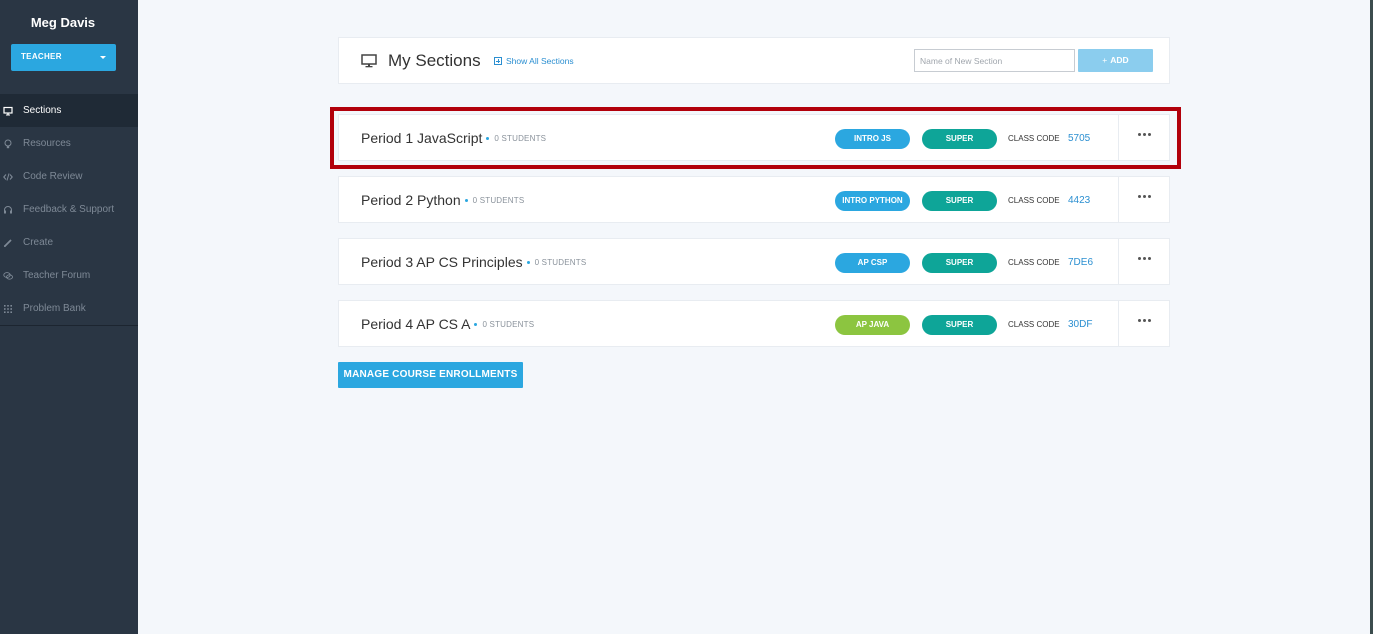 The height and width of the screenshot is (634, 1373). Describe the element at coordinates (69, 110) in the screenshot. I see `sidebar-item-sections: Sections` at that location.